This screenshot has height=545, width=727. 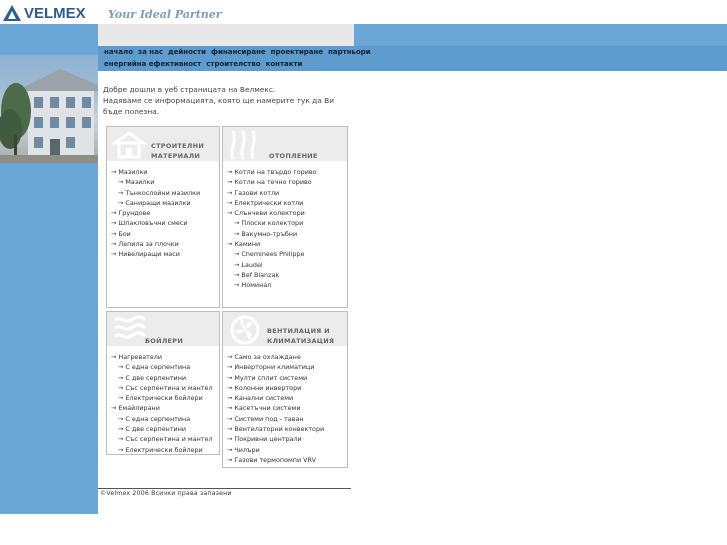 What do you see at coordinates (55, 13) in the screenshot?
I see `logo-text: VELMEX` at bounding box center [55, 13].